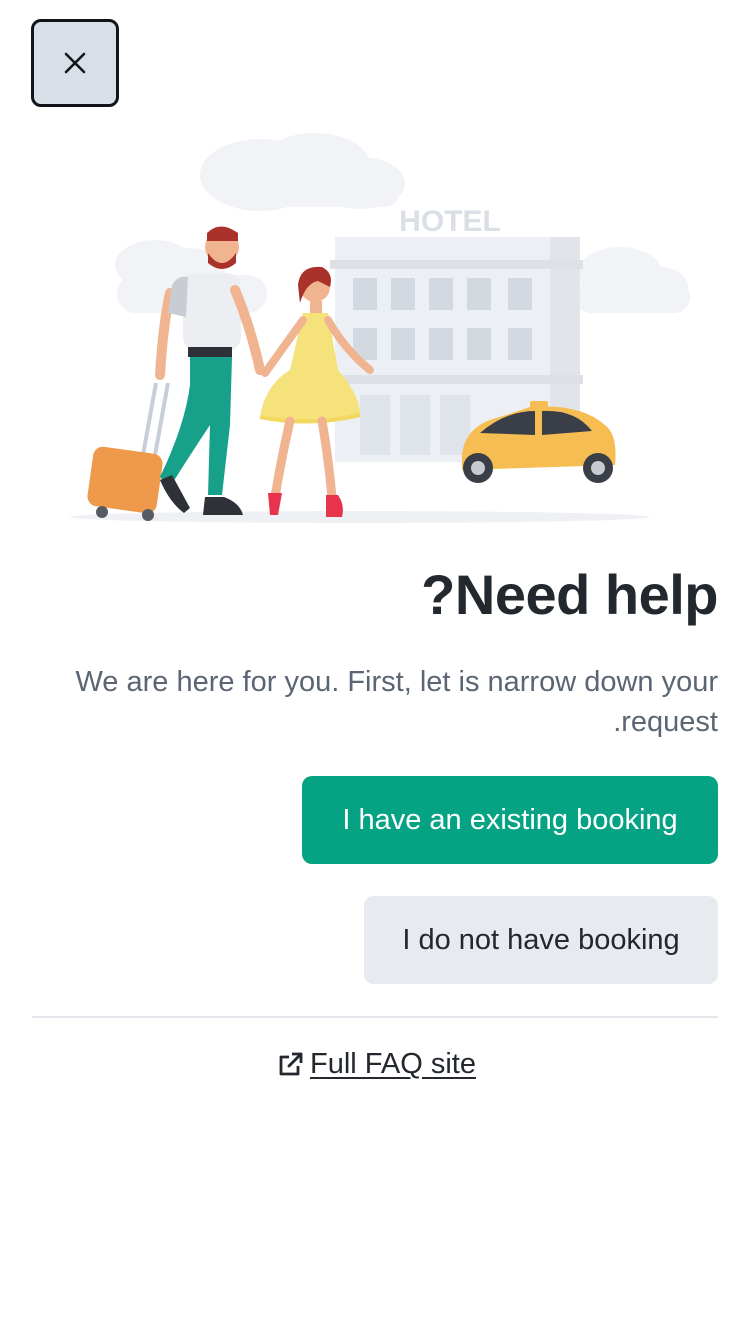 This screenshot has height=1334, width=750. Describe the element at coordinates (128, 451) in the screenshot. I see `suitcase` at that location.